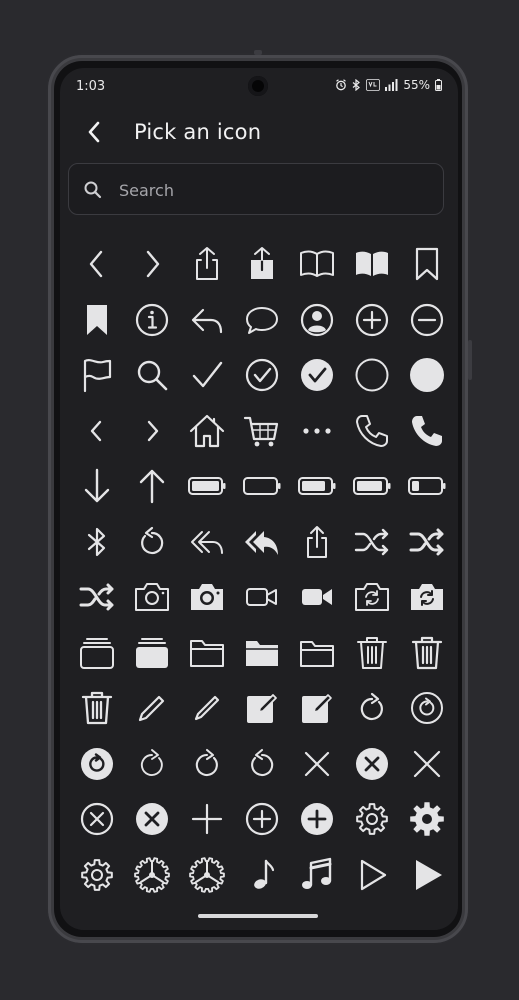 This screenshot has width=519, height=1000. I want to click on share-outline-icon, so click(207, 263).